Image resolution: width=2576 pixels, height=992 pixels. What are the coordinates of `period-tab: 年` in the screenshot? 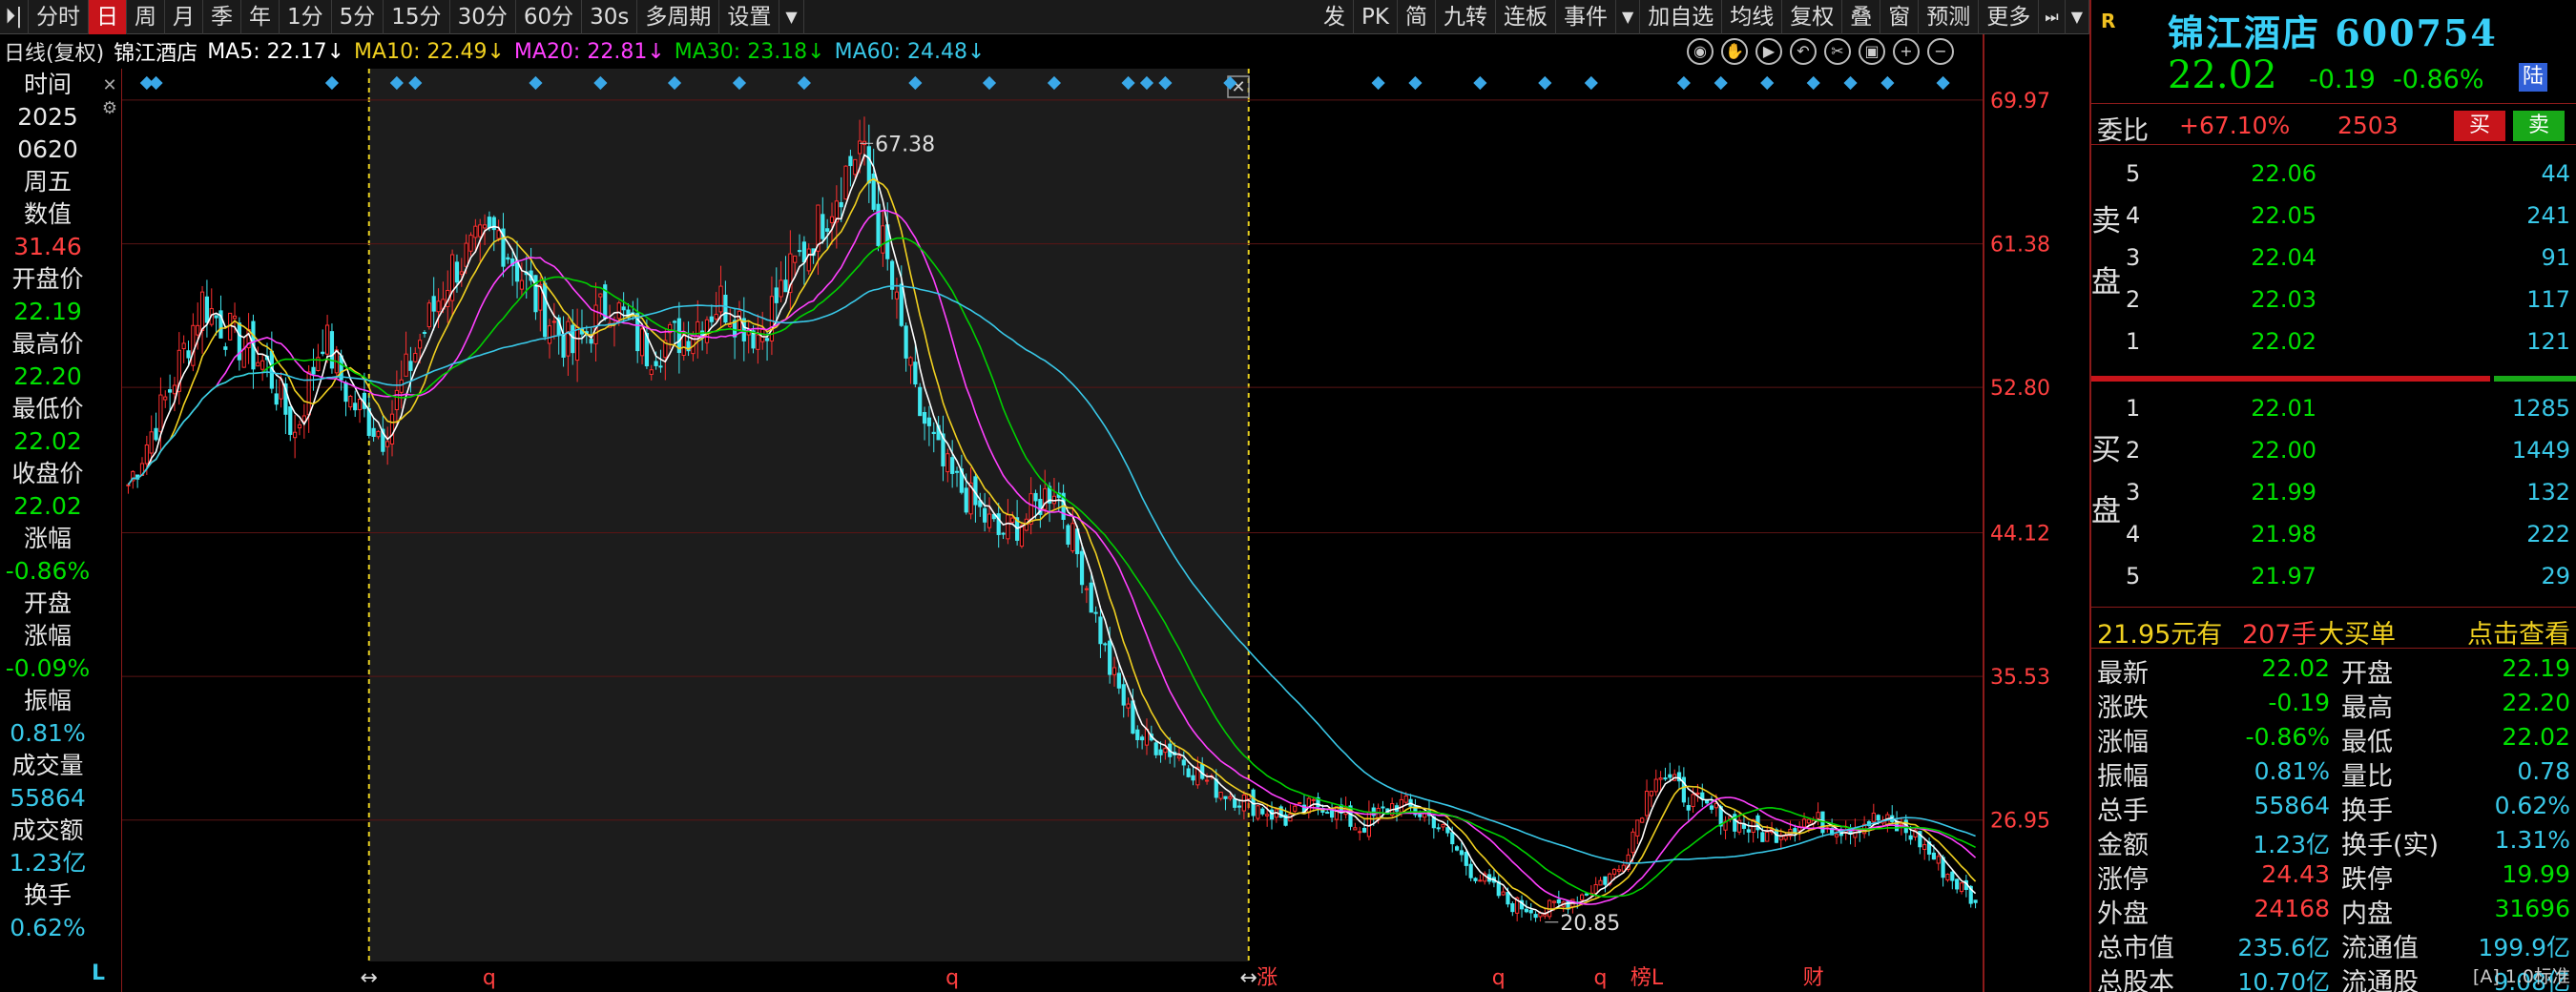 It's located at (260, 17).